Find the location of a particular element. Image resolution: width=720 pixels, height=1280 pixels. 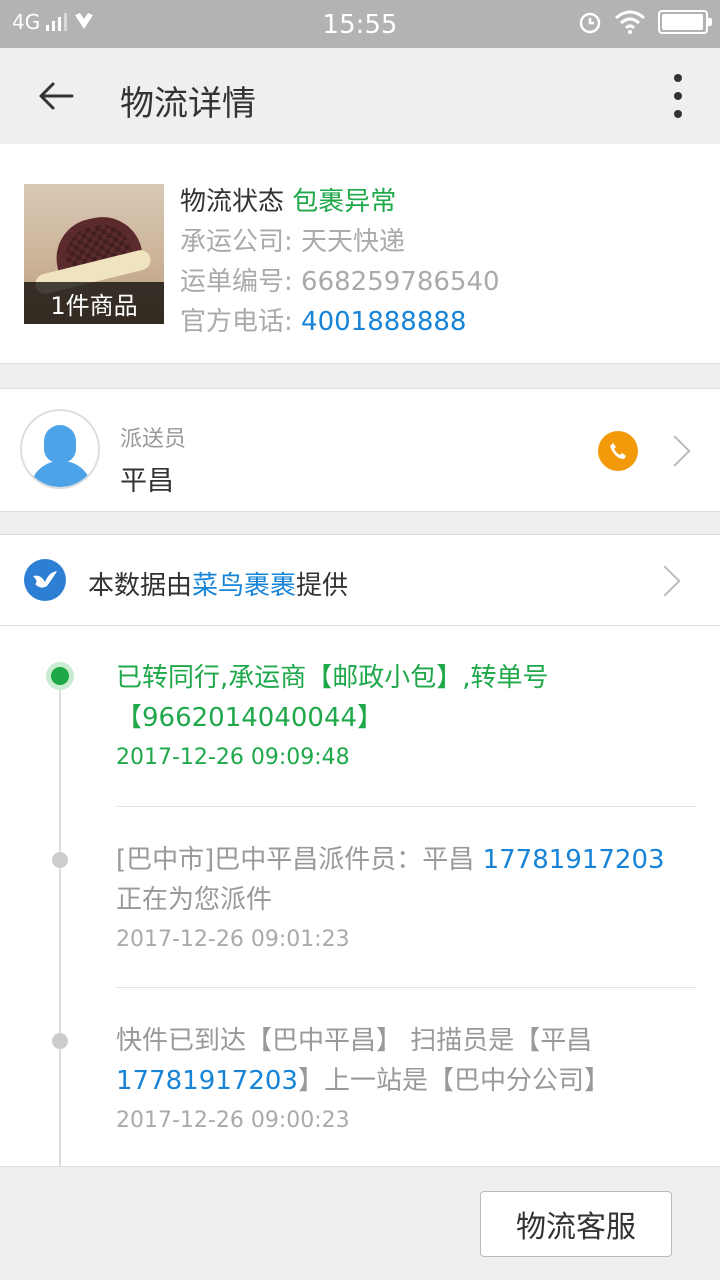

official-phone-link: 4001888888 is located at coordinates (383, 322).